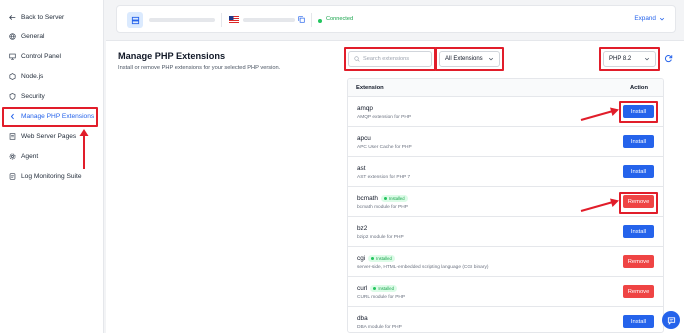 This screenshot has height=333, width=684. I want to click on table-row: ast AST extension for PHP 7 Install, so click(505, 172).